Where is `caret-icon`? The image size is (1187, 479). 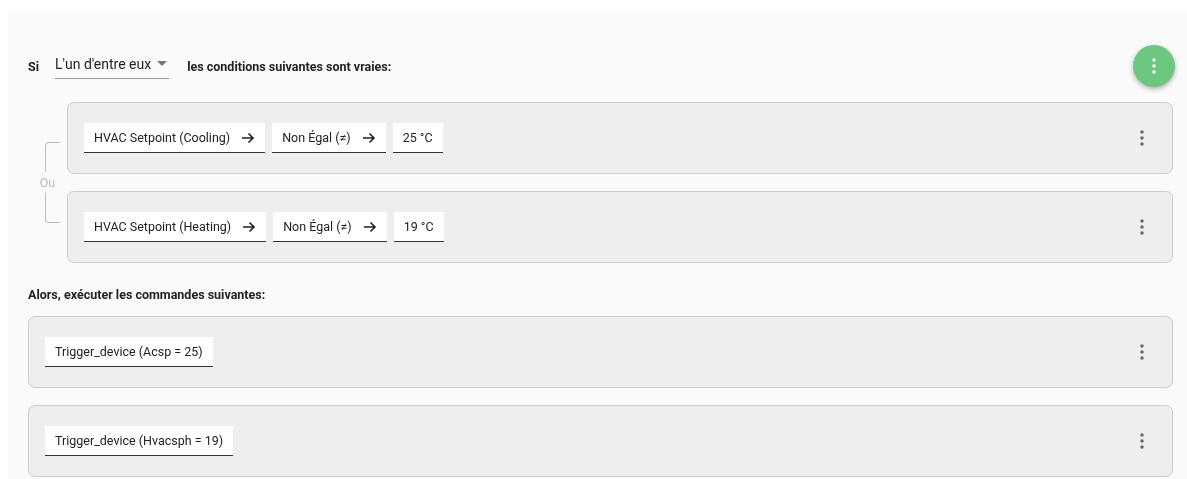
caret-icon is located at coordinates (162, 63).